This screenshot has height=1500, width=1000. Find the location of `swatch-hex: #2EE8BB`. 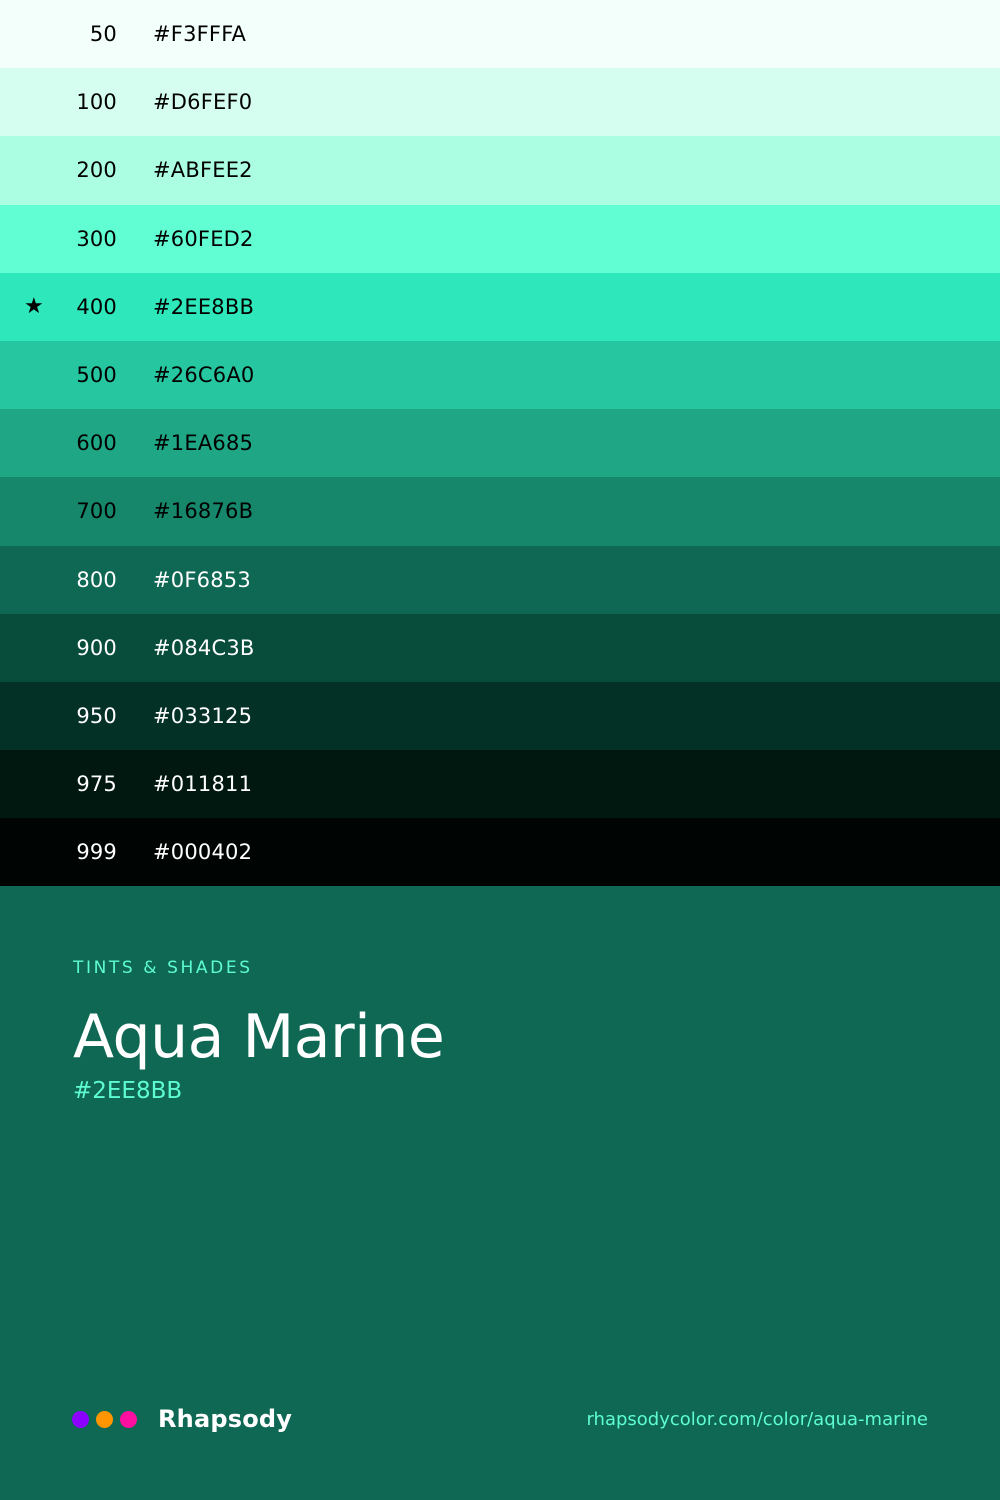

swatch-hex: #2EE8BB is located at coordinates (203, 307).